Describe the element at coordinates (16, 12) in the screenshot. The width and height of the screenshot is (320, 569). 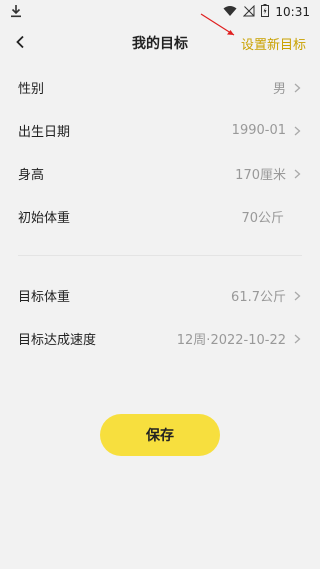
I see `download-icon` at that location.